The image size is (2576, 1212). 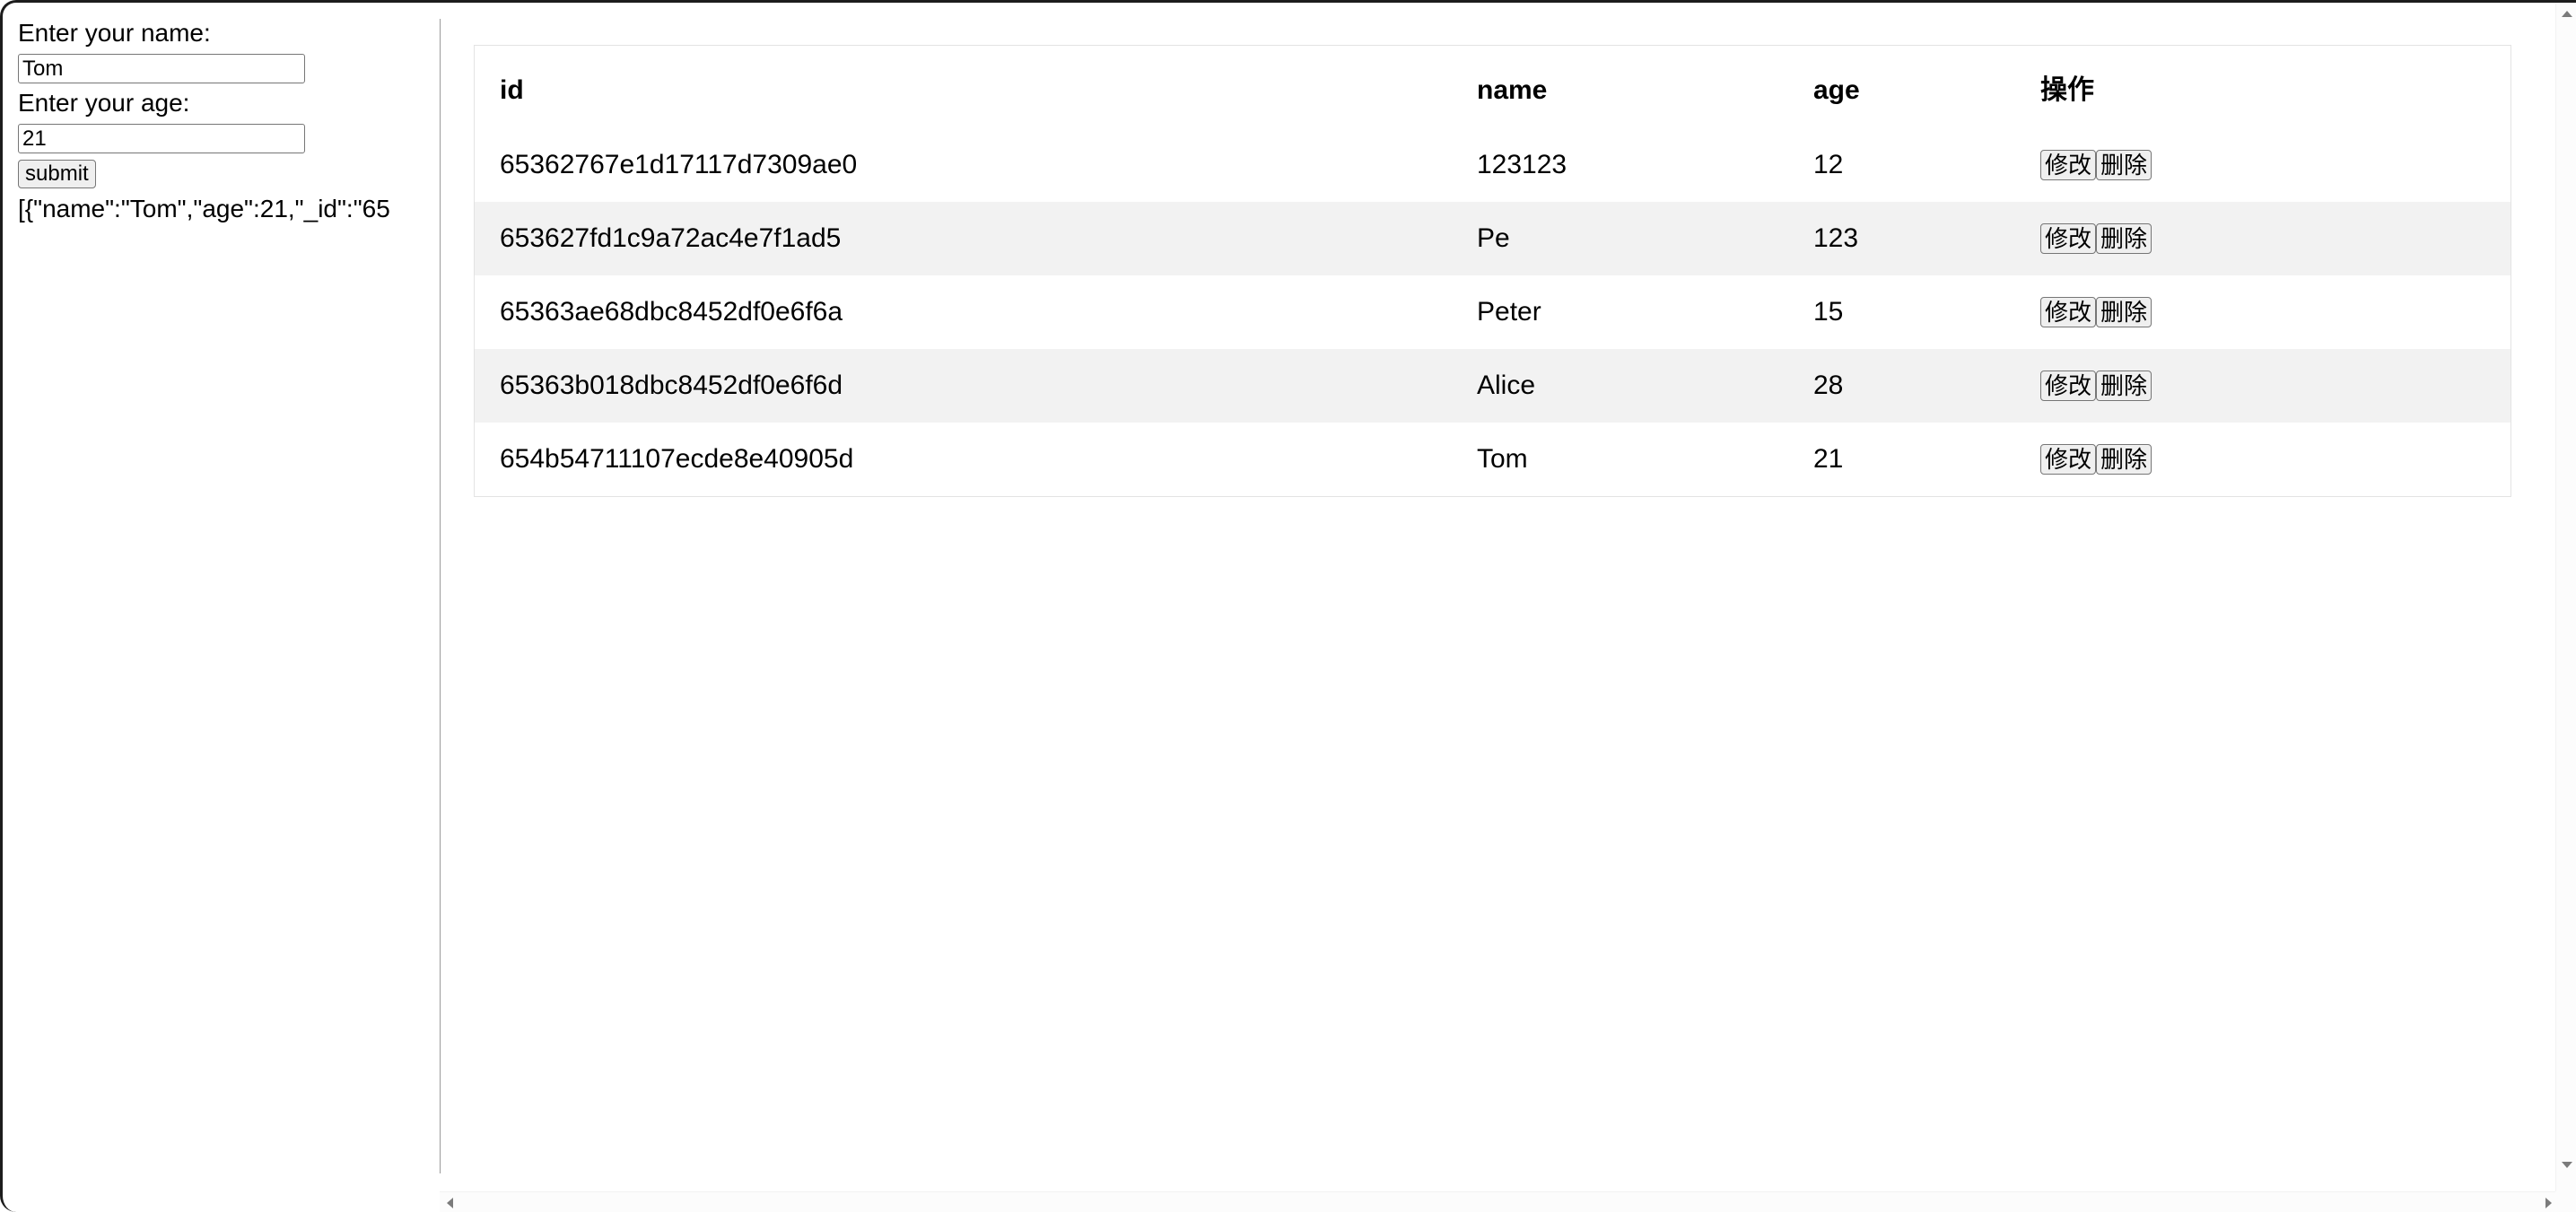 I want to click on cell-name: Alice, so click(x=1620, y=386).